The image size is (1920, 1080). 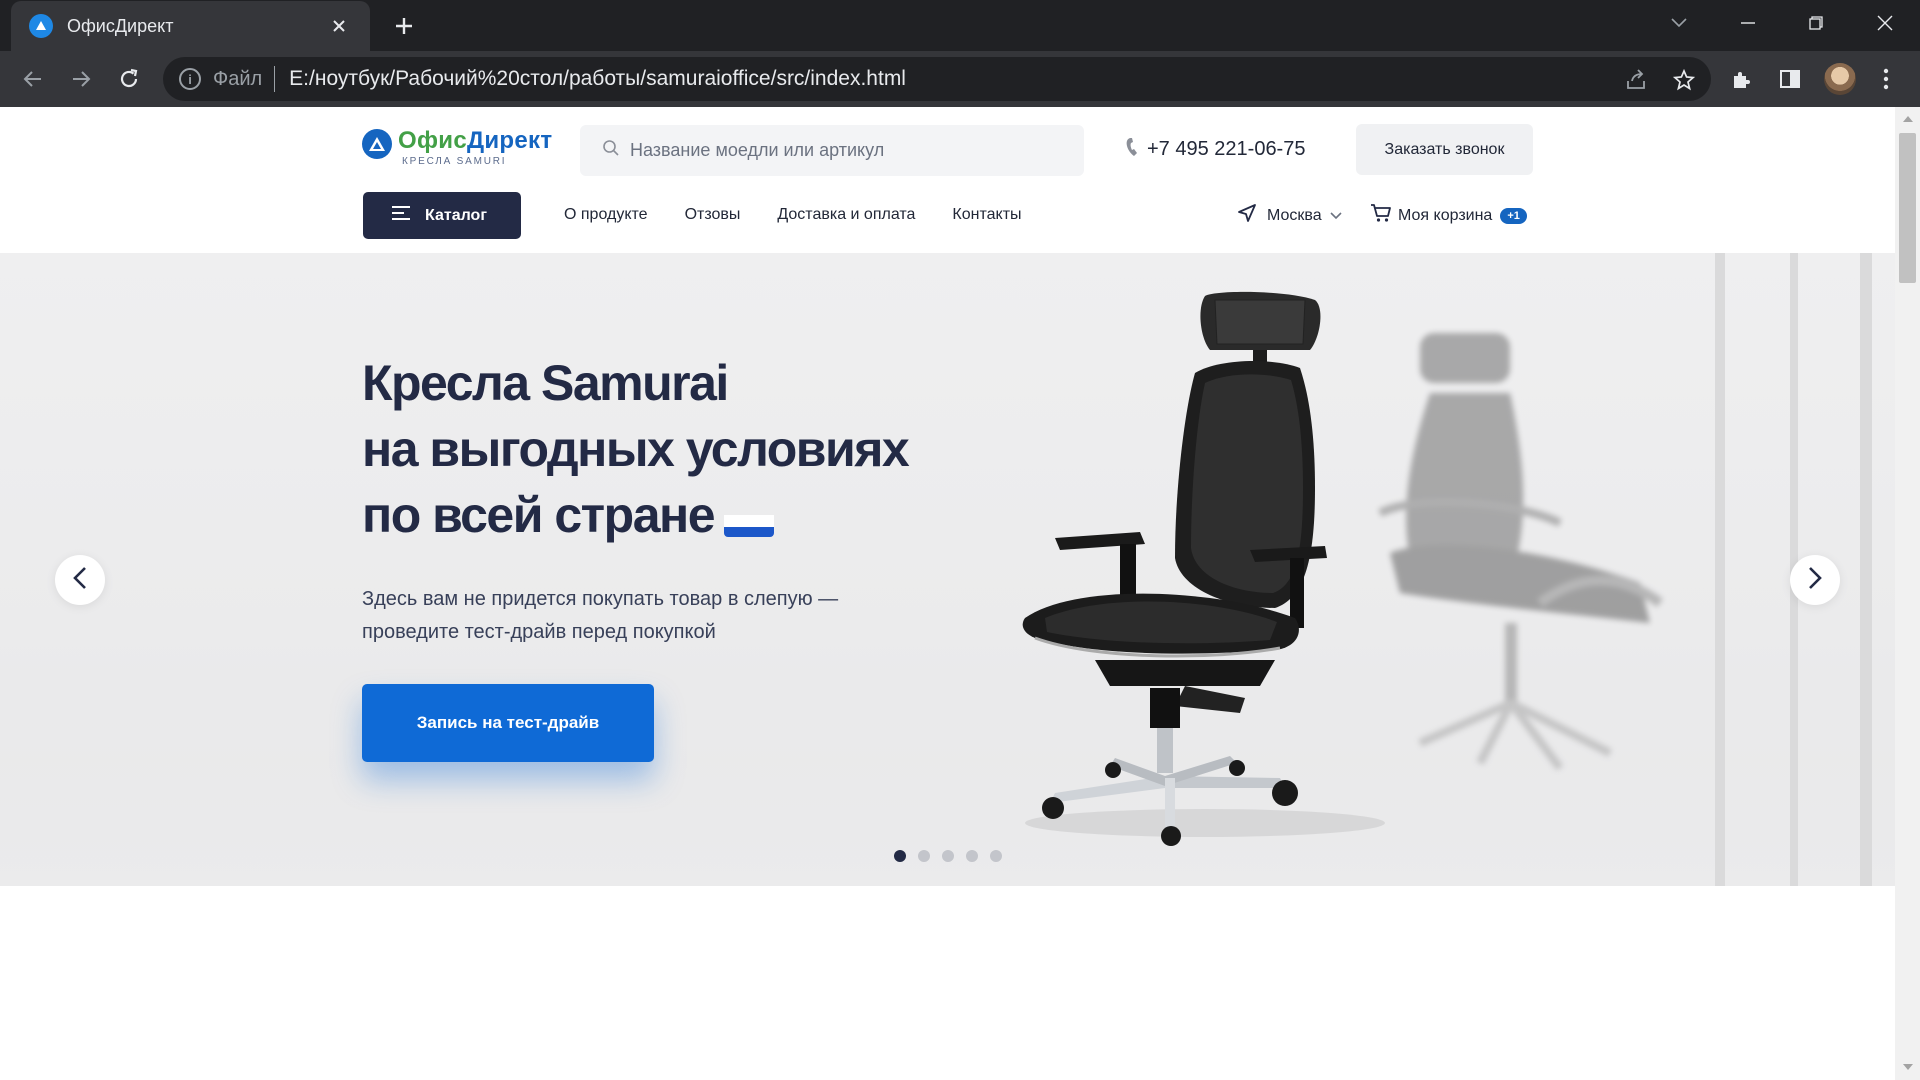 I want to click on cart-count-badge: +1, so click(x=1513, y=215).